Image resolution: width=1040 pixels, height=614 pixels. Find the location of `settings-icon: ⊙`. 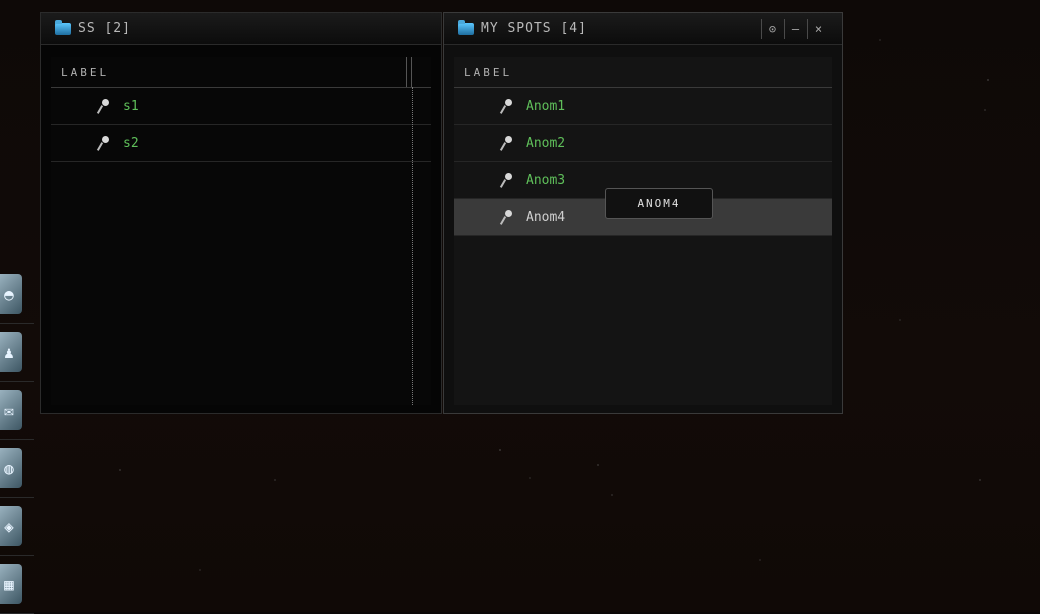

settings-icon: ⊙ is located at coordinates (772, 28).